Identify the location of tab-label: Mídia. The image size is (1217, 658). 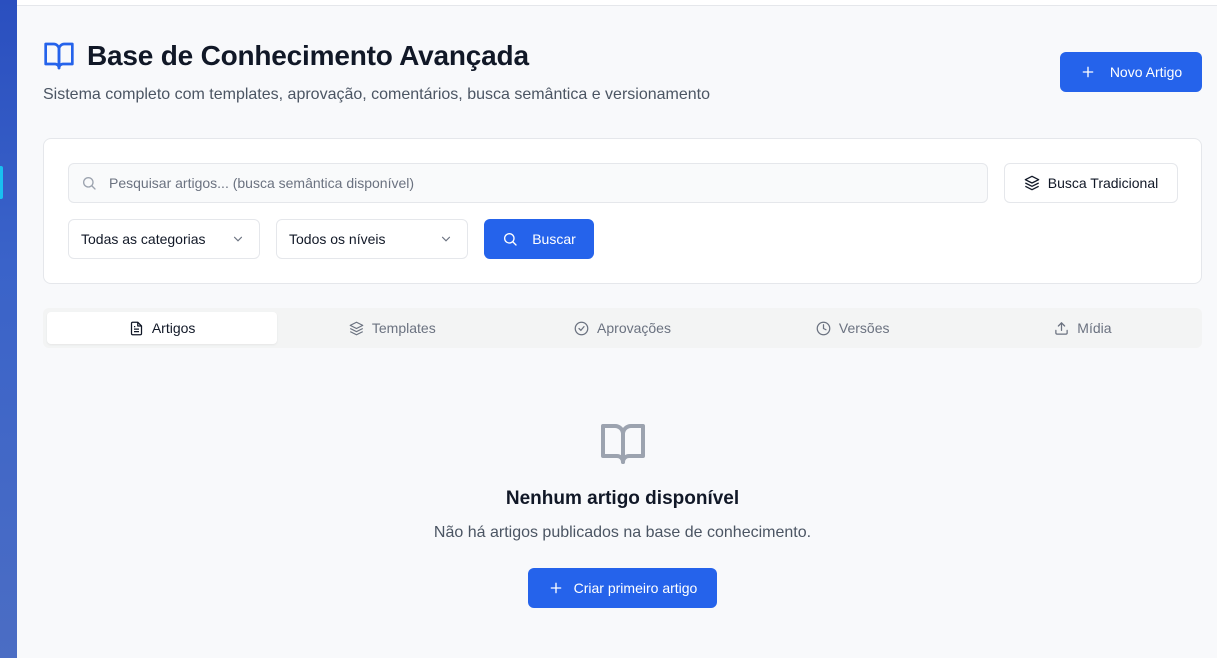
(1094, 328).